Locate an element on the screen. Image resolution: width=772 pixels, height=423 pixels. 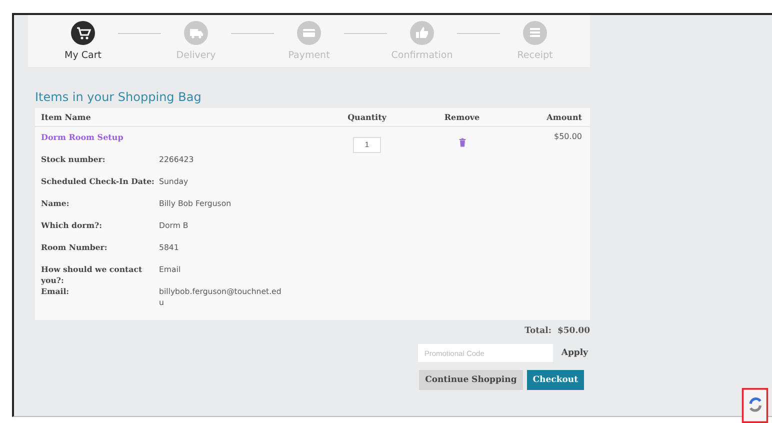
continue-shopping-button: Continue Shopping is located at coordinates (471, 380).